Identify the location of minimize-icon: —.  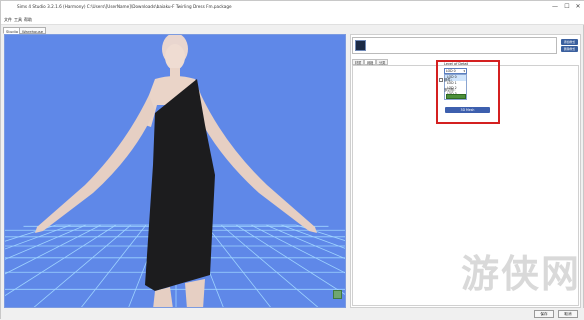
(555, 7).